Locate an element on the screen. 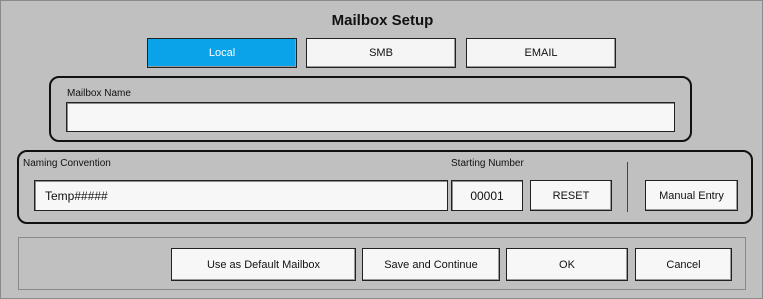 Image resolution: width=763 pixels, height=299 pixels. window-title: Mailbox Setup is located at coordinates (382, 20).